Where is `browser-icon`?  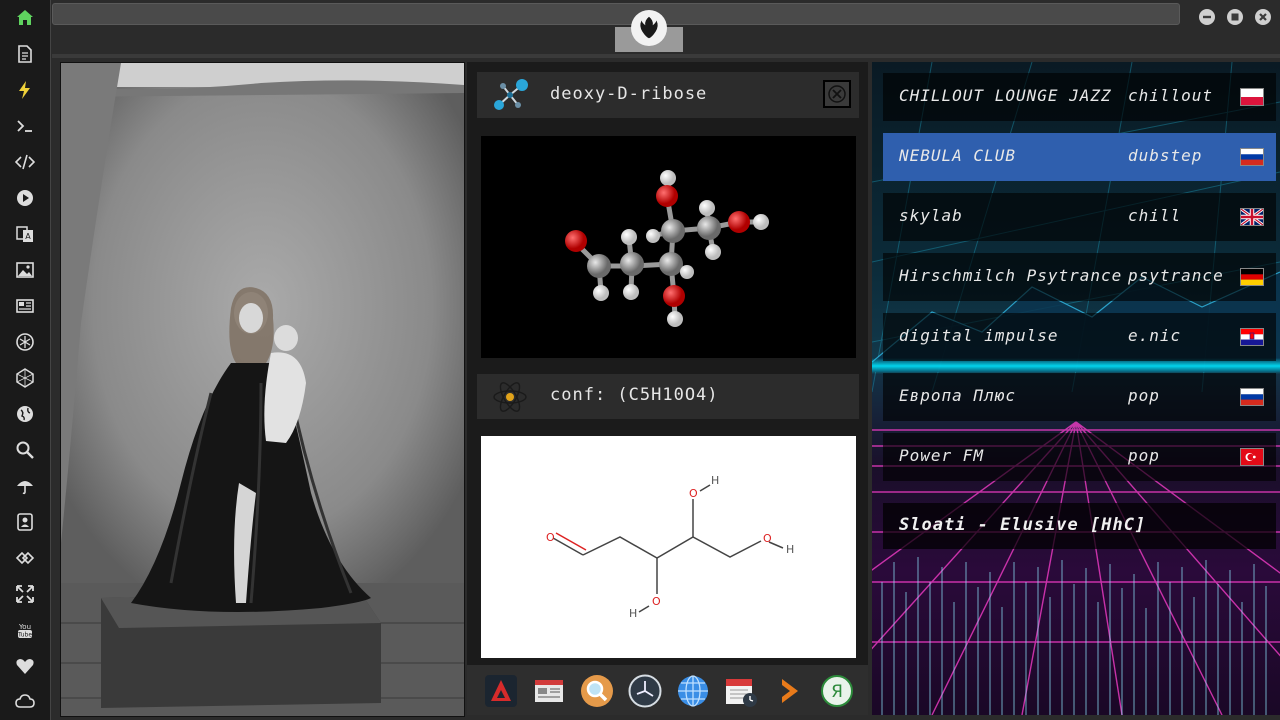 browser-icon is located at coordinates (693, 691).